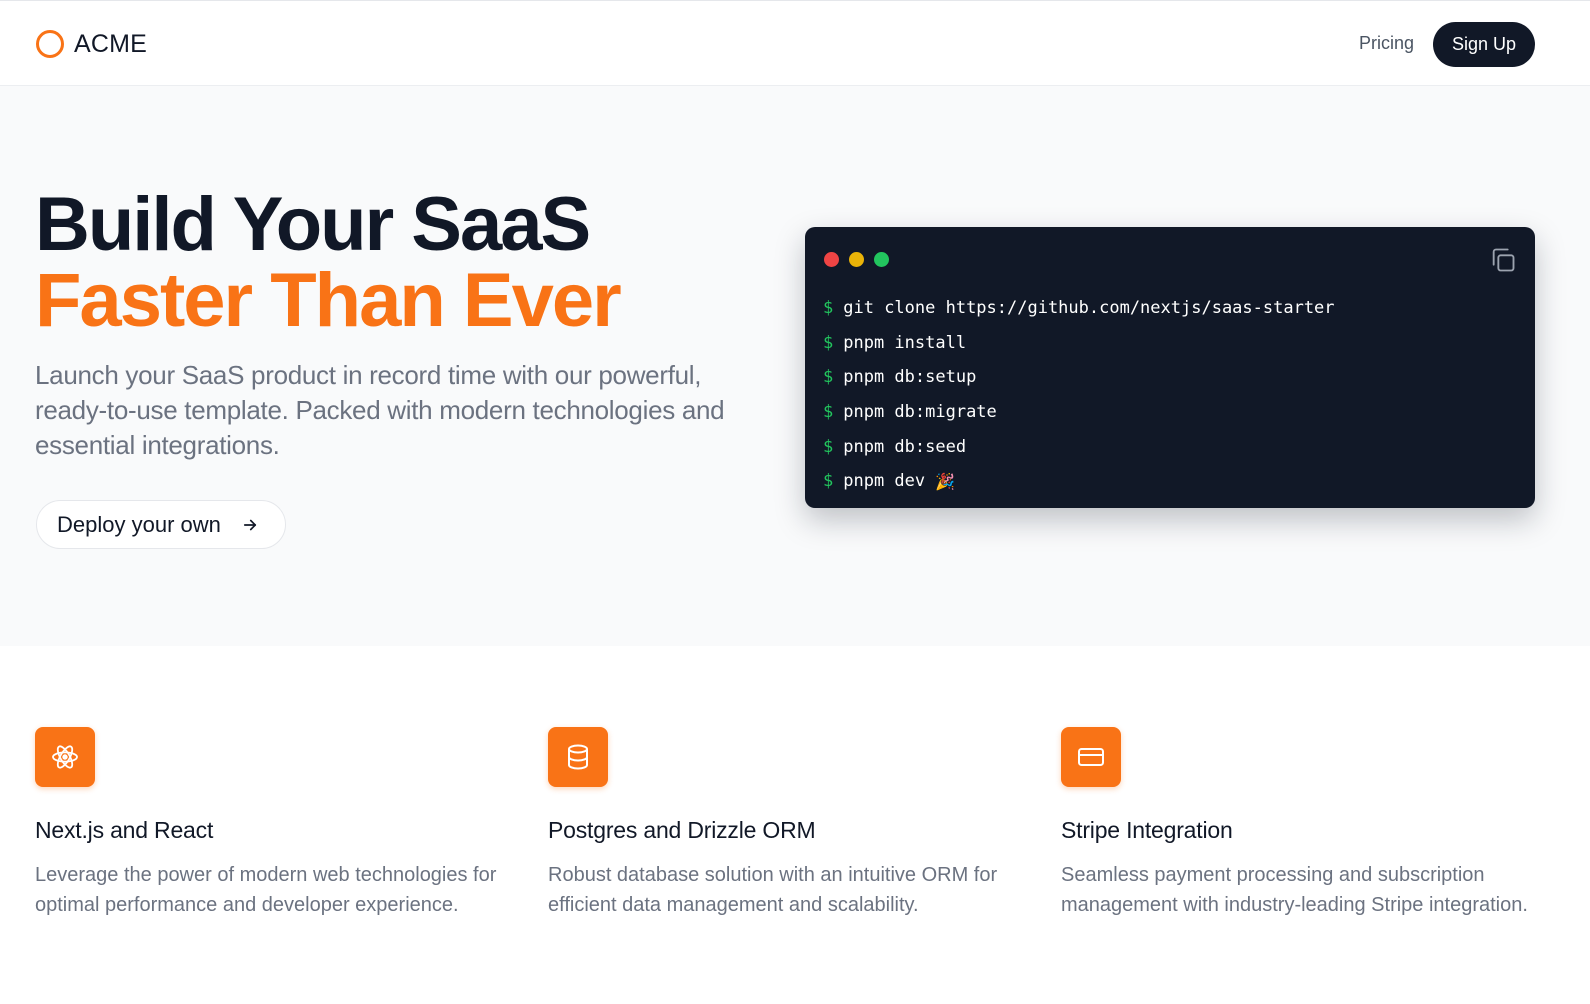 The image size is (1590, 1004). What do you see at coordinates (831, 259) in the screenshot?
I see `close-dot` at bounding box center [831, 259].